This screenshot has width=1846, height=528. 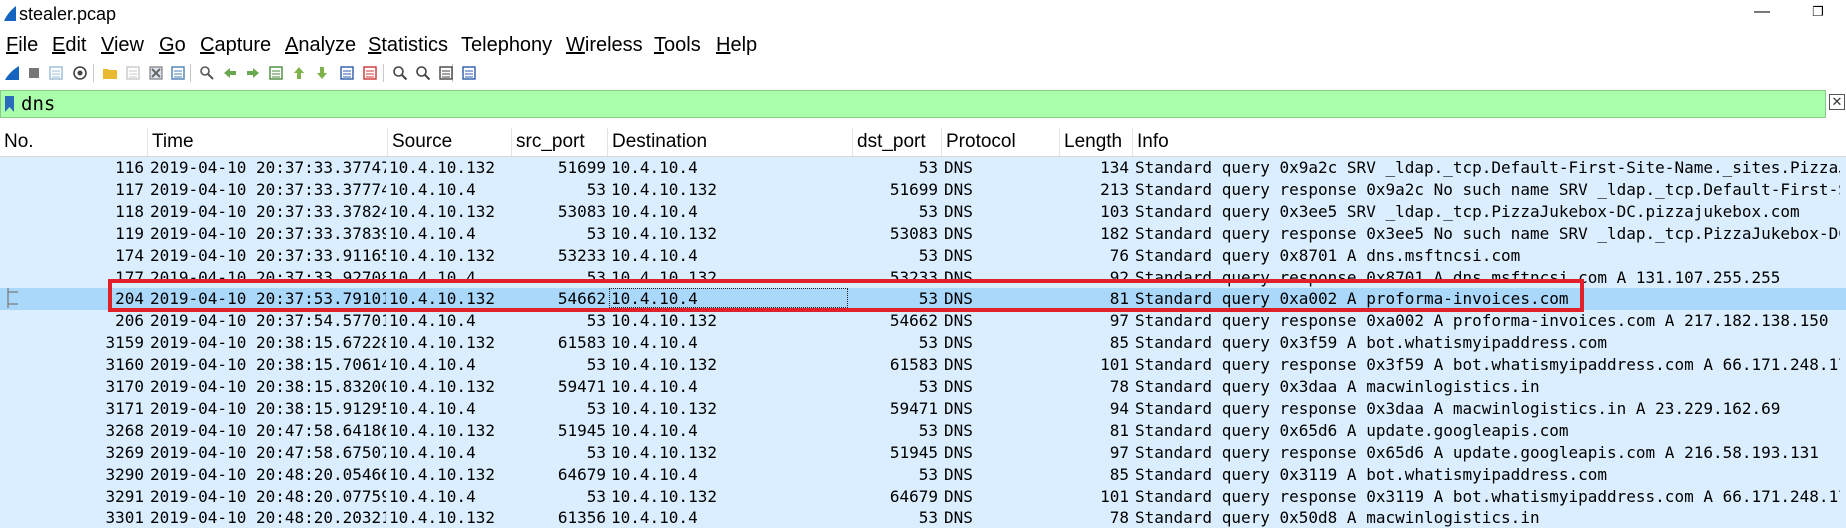 What do you see at coordinates (913, 104) in the screenshot?
I see `display-filter-bar: dns` at bounding box center [913, 104].